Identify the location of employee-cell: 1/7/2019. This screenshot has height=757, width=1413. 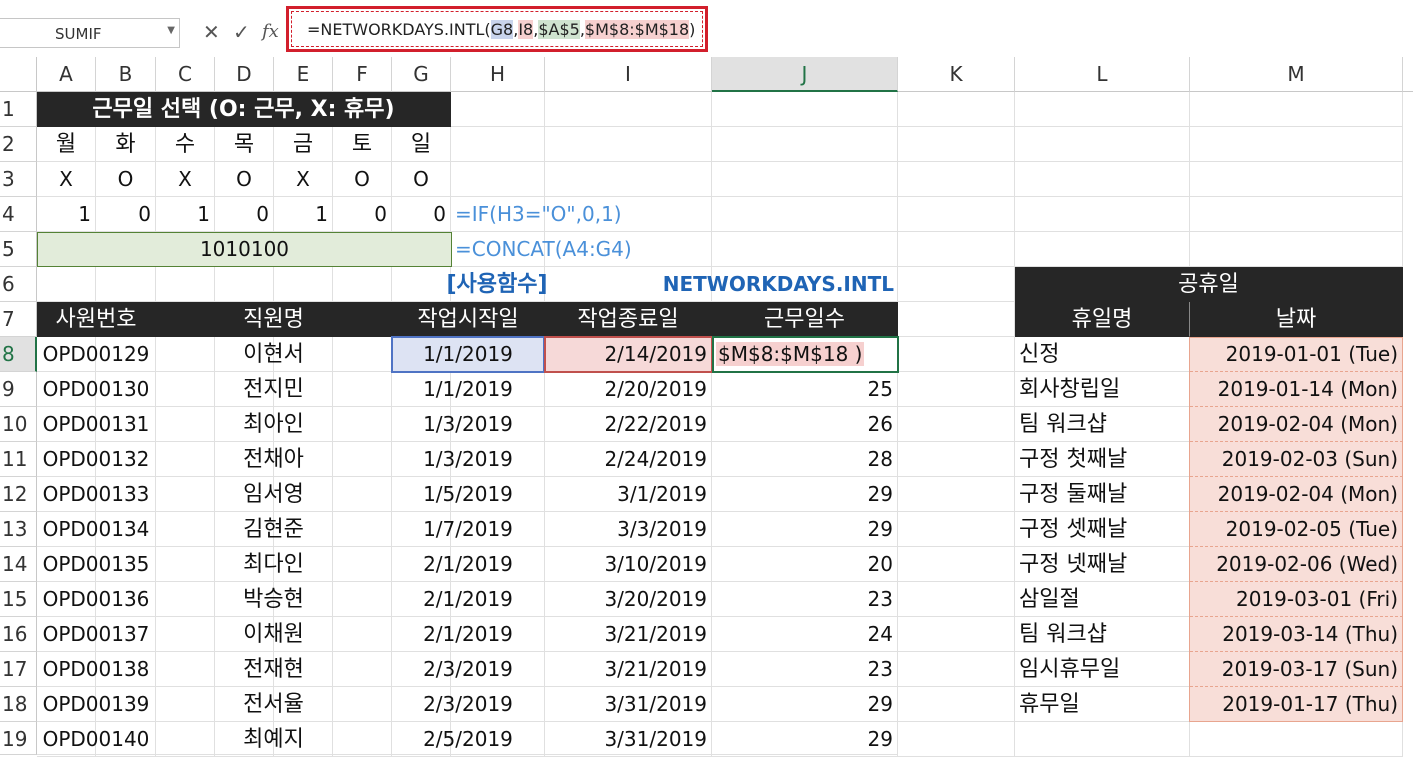
(468, 529).